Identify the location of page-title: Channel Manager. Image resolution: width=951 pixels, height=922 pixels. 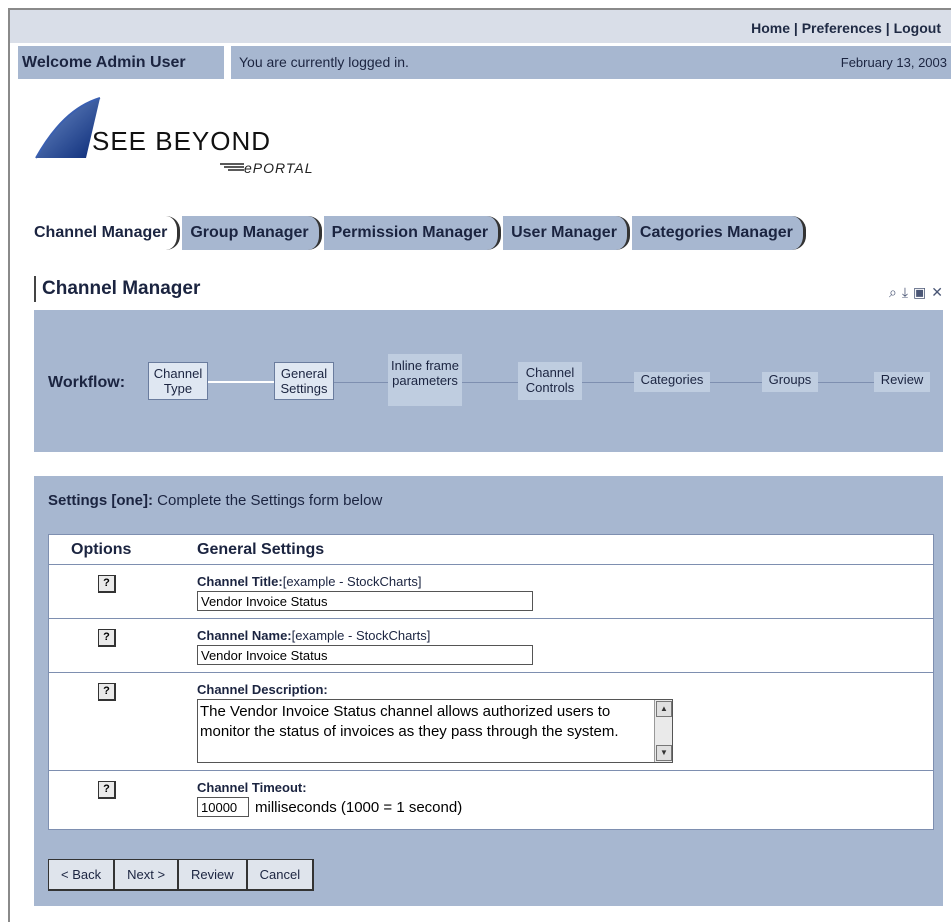
(117, 289).